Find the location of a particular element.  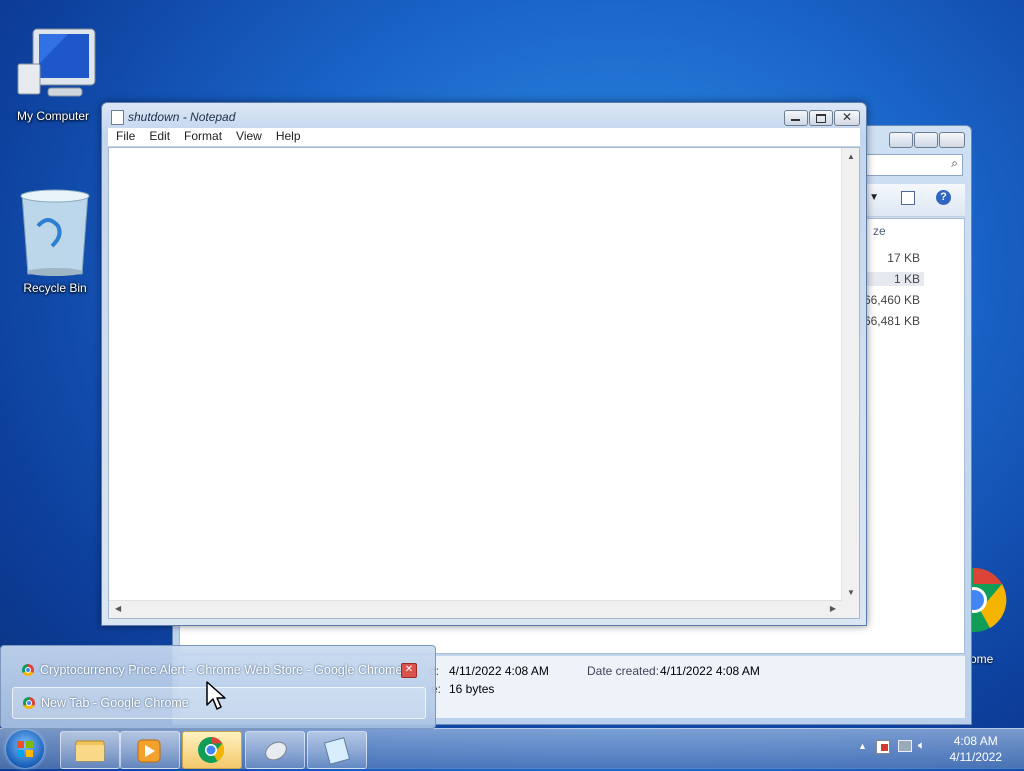

size-value: 16 bytes is located at coordinates (472, 689).